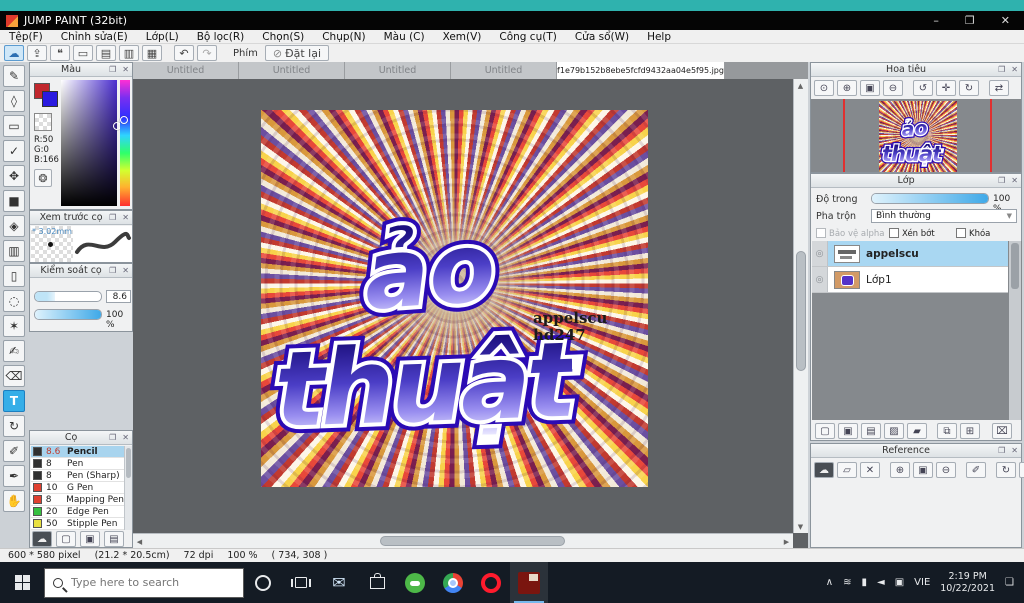 The width and height of the screenshot is (1024, 603). What do you see at coordinates (847, 88) in the screenshot?
I see `zoom-in-icon: ⊕` at bounding box center [847, 88].